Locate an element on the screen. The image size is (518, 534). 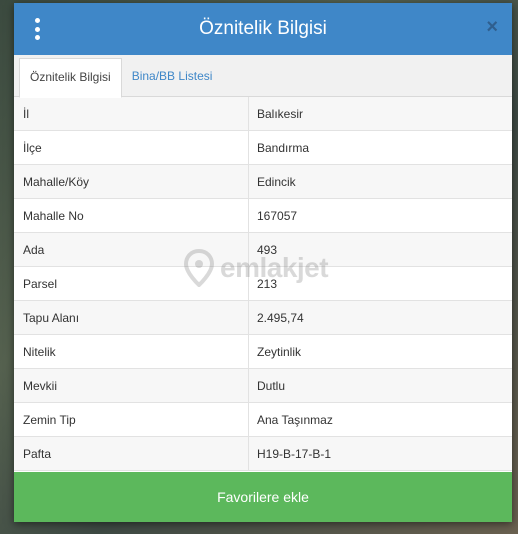
row-value: 2.495,74 is located at coordinates (280, 318).